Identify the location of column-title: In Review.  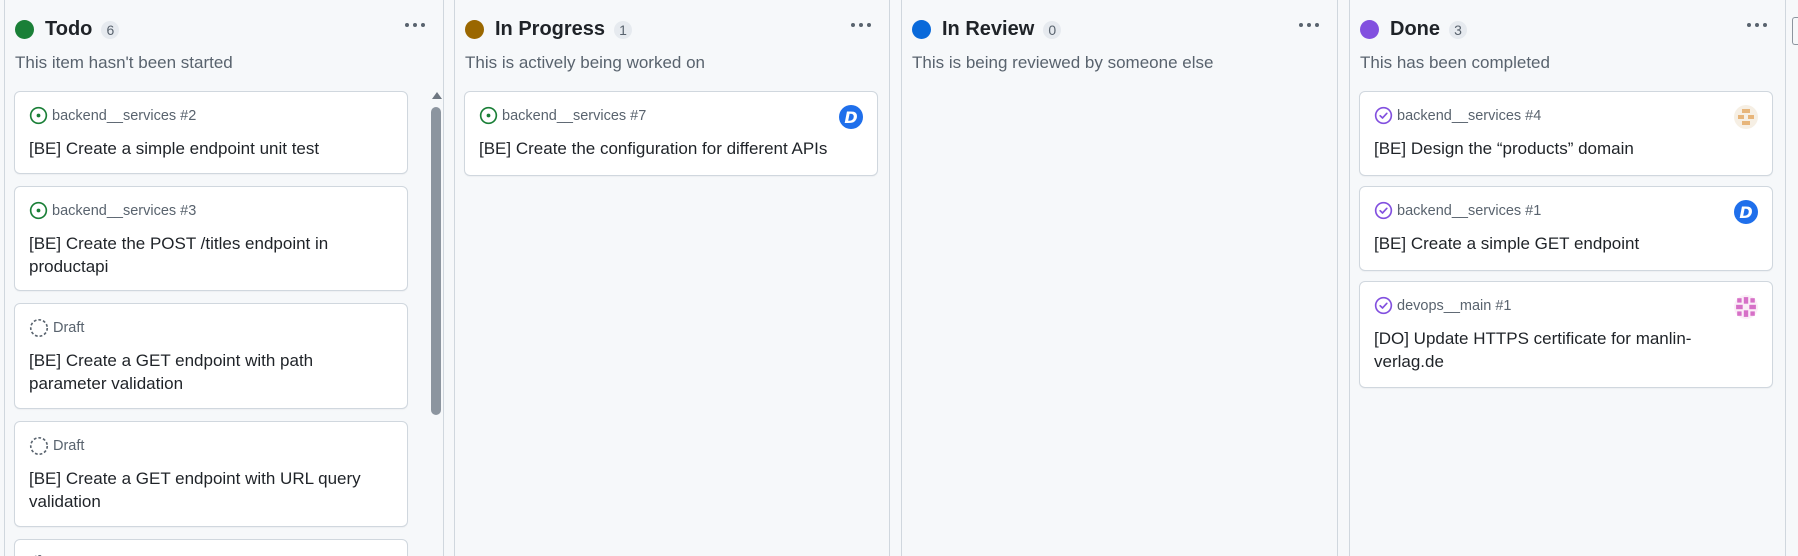
(988, 29).